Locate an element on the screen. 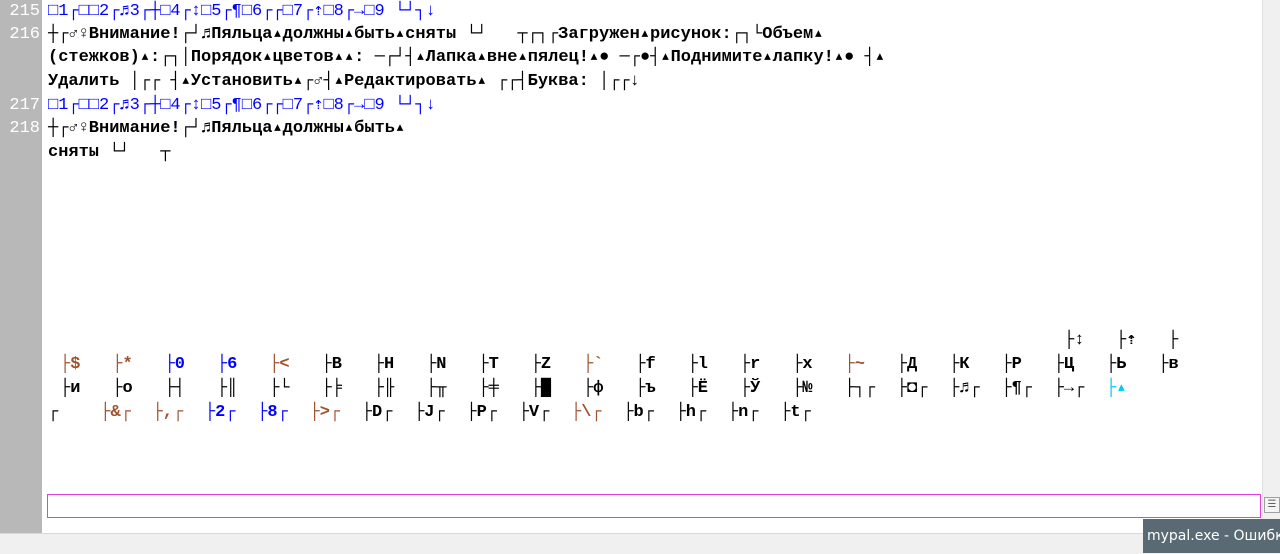 This screenshot has height=554, width=1280. grid-cell: ├ъ is located at coordinates (645, 388).